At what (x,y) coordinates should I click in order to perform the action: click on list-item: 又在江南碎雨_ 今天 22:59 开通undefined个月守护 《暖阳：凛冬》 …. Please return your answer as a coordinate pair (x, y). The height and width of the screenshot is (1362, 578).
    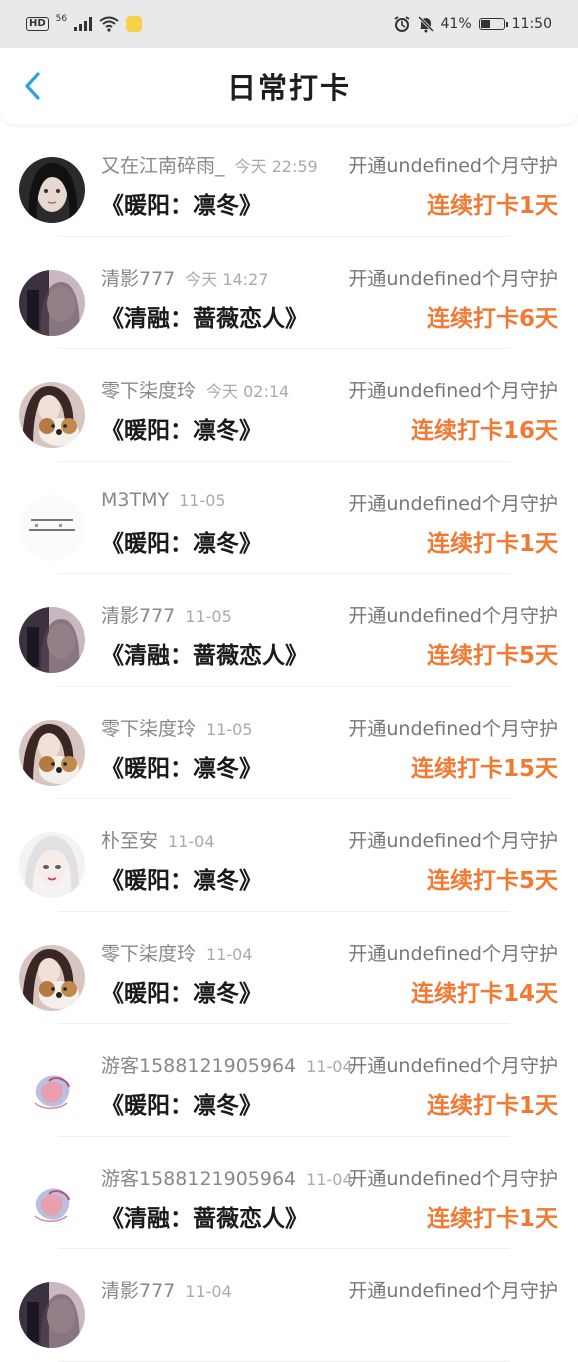
    Looking at the image, I should click on (289, 180).